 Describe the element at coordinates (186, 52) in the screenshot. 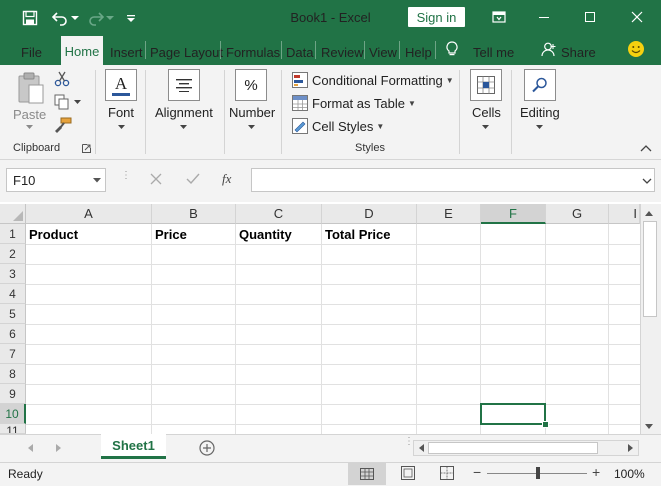

I see `tab-page-layout: Page Layout` at that location.